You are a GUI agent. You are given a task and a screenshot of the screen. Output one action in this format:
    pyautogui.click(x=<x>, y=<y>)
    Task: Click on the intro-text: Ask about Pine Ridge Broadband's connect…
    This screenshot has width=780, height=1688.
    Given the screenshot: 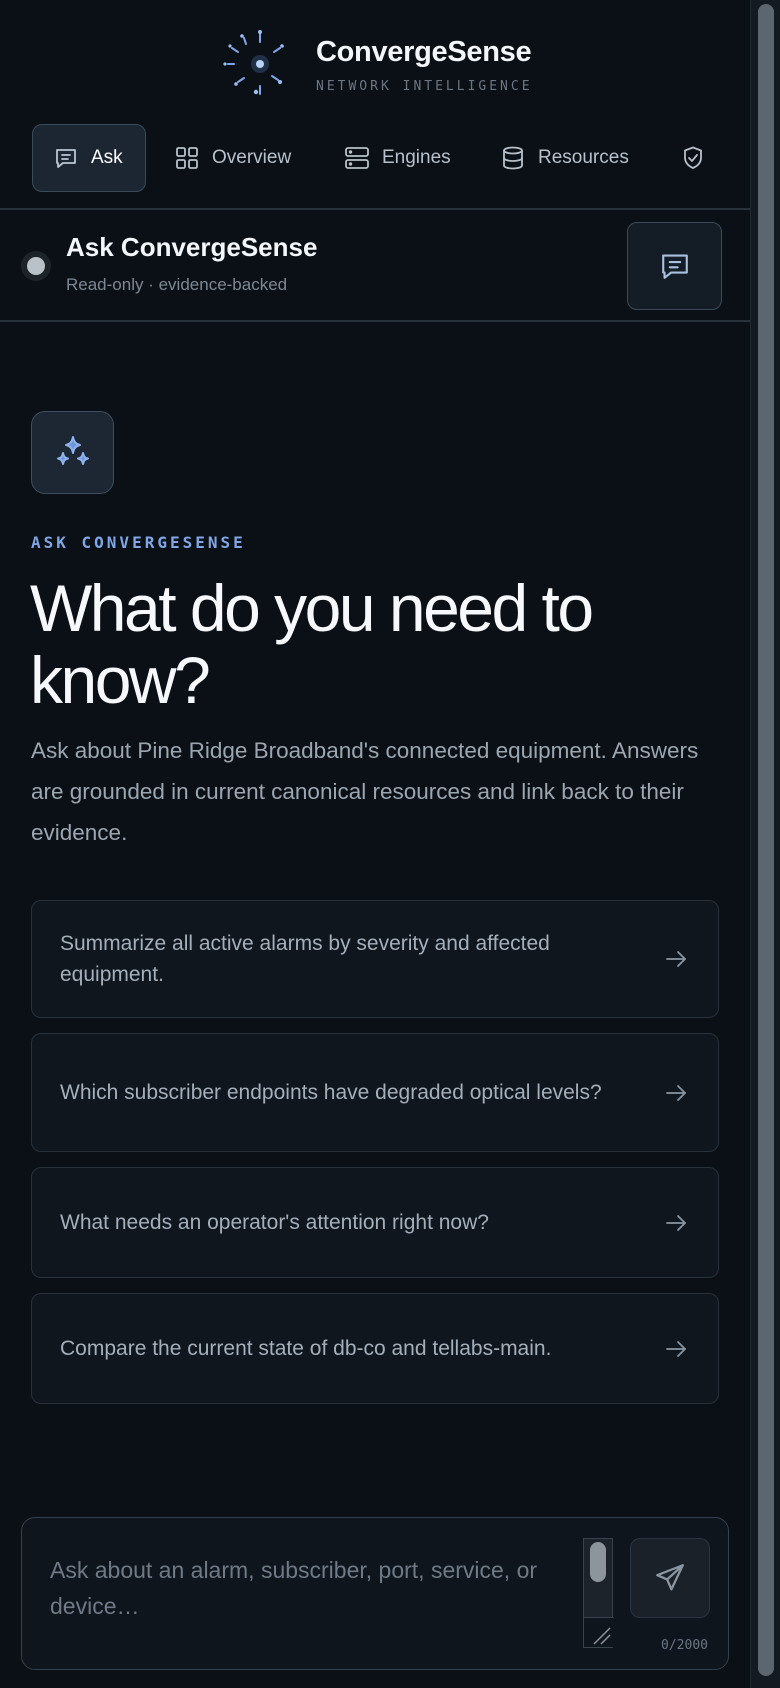 What is the action you would take?
    pyautogui.click(x=365, y=791)
    